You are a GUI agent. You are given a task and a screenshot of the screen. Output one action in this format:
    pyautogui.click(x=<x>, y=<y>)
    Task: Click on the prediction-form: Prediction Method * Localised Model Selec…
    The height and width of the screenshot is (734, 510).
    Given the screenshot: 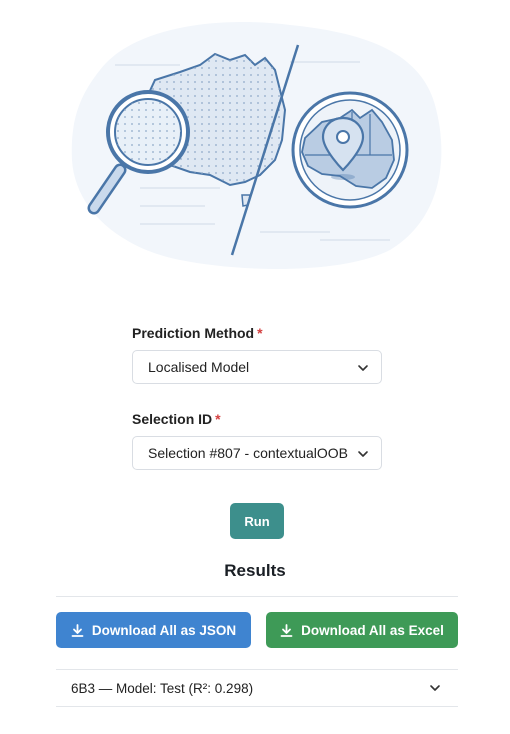 What is the action you would take?
    pyautogui.click(x=257, y=411)
    